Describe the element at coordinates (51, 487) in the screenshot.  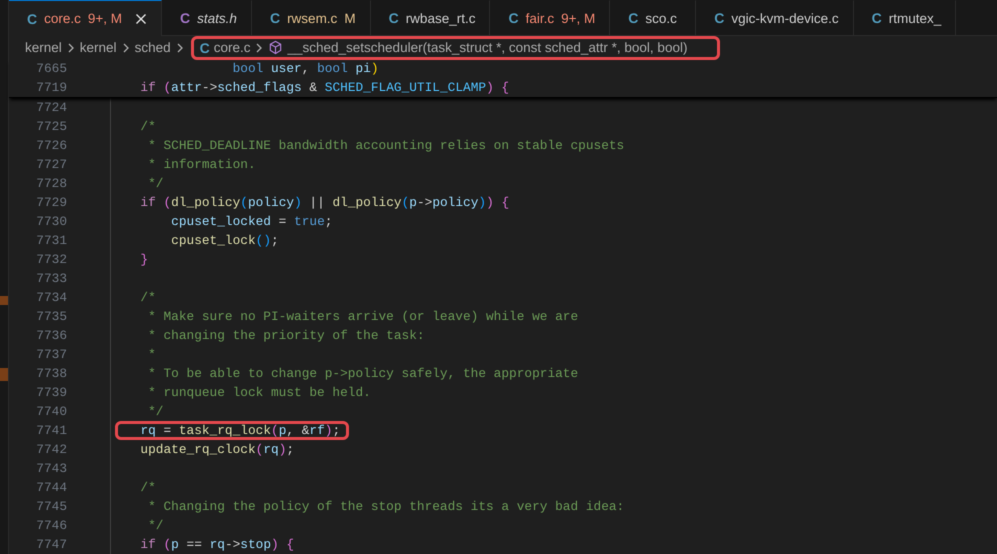
I see `line-number: 7744` at that location.